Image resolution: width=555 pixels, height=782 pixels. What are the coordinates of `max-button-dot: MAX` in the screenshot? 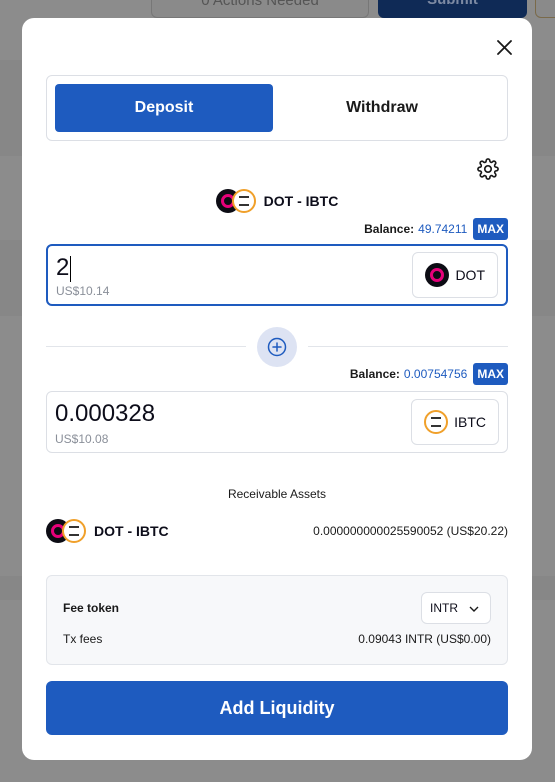 It's located at (490, 229).